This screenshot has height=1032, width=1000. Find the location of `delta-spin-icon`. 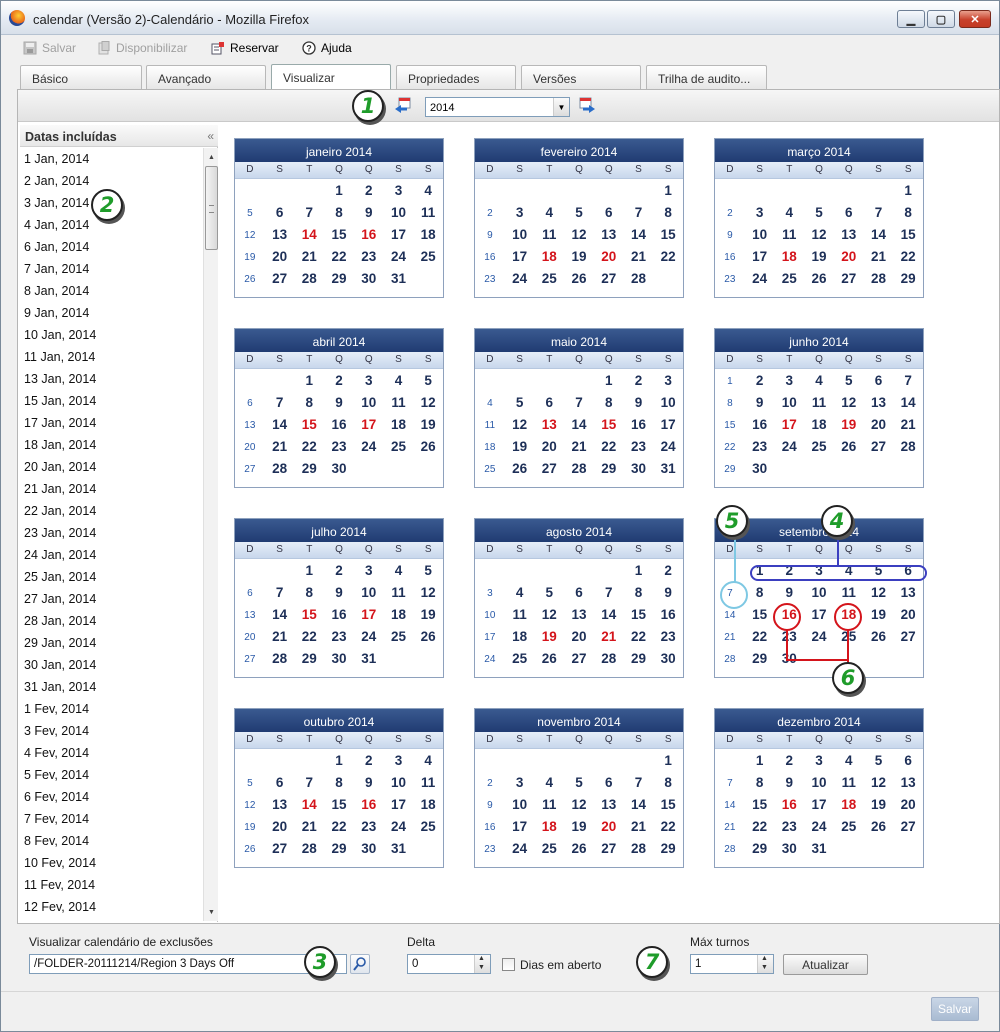

delta-spin-icon is located at coordinates (482, 964).